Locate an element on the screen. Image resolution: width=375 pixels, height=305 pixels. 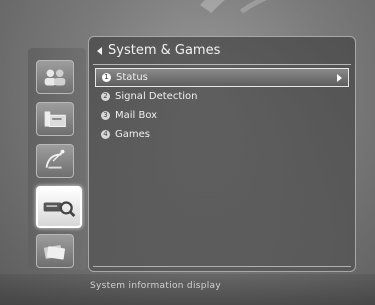
sidebar-item-system-games is located at coordinates (59, 207).